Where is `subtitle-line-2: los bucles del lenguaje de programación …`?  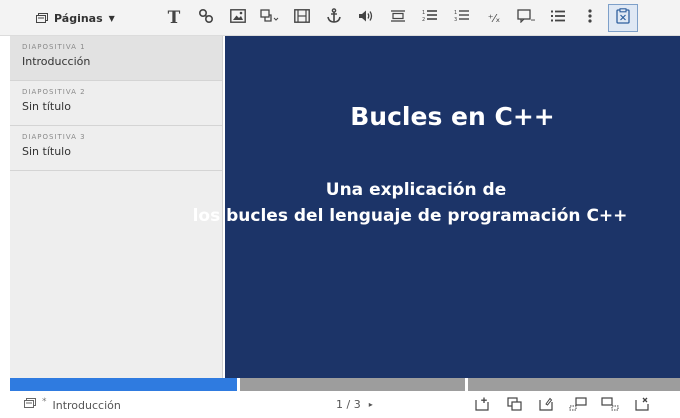 subtitle-line-2: los bucles del lenguaje de programación … is located at coordinates (410, 216).